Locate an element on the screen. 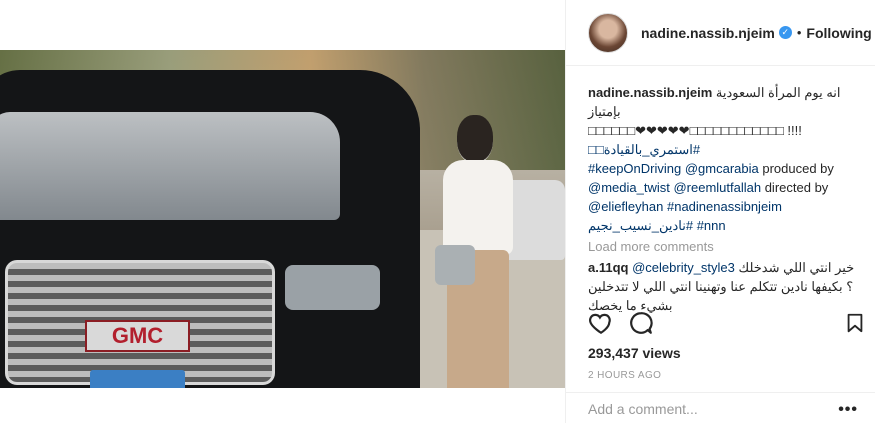 Image resolution: width=875 pixels, height=423 pixels. gmc-logo: GMC is located at coordinates (137, 336).